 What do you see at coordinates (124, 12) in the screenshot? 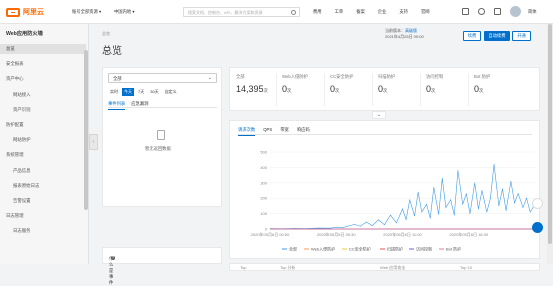
I see `region-select: 中国内地 ▾` at bounding box center [124, 12].